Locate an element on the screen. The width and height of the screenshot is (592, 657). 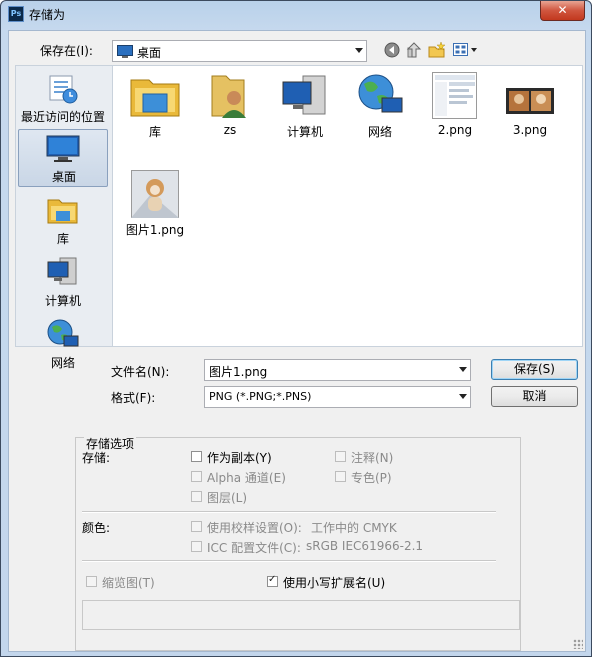
file-item: 网络 is located at coordinates (380, 107).